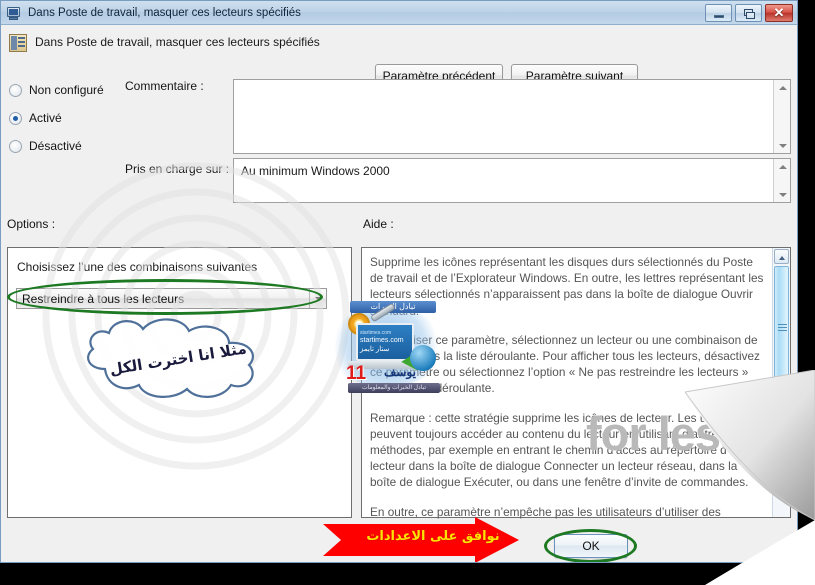 The image size is (815, 585). Describe the element at coordinates (66, 90) in the screenshot. I see `radio-not-configured-label: Non configuré` at that location.